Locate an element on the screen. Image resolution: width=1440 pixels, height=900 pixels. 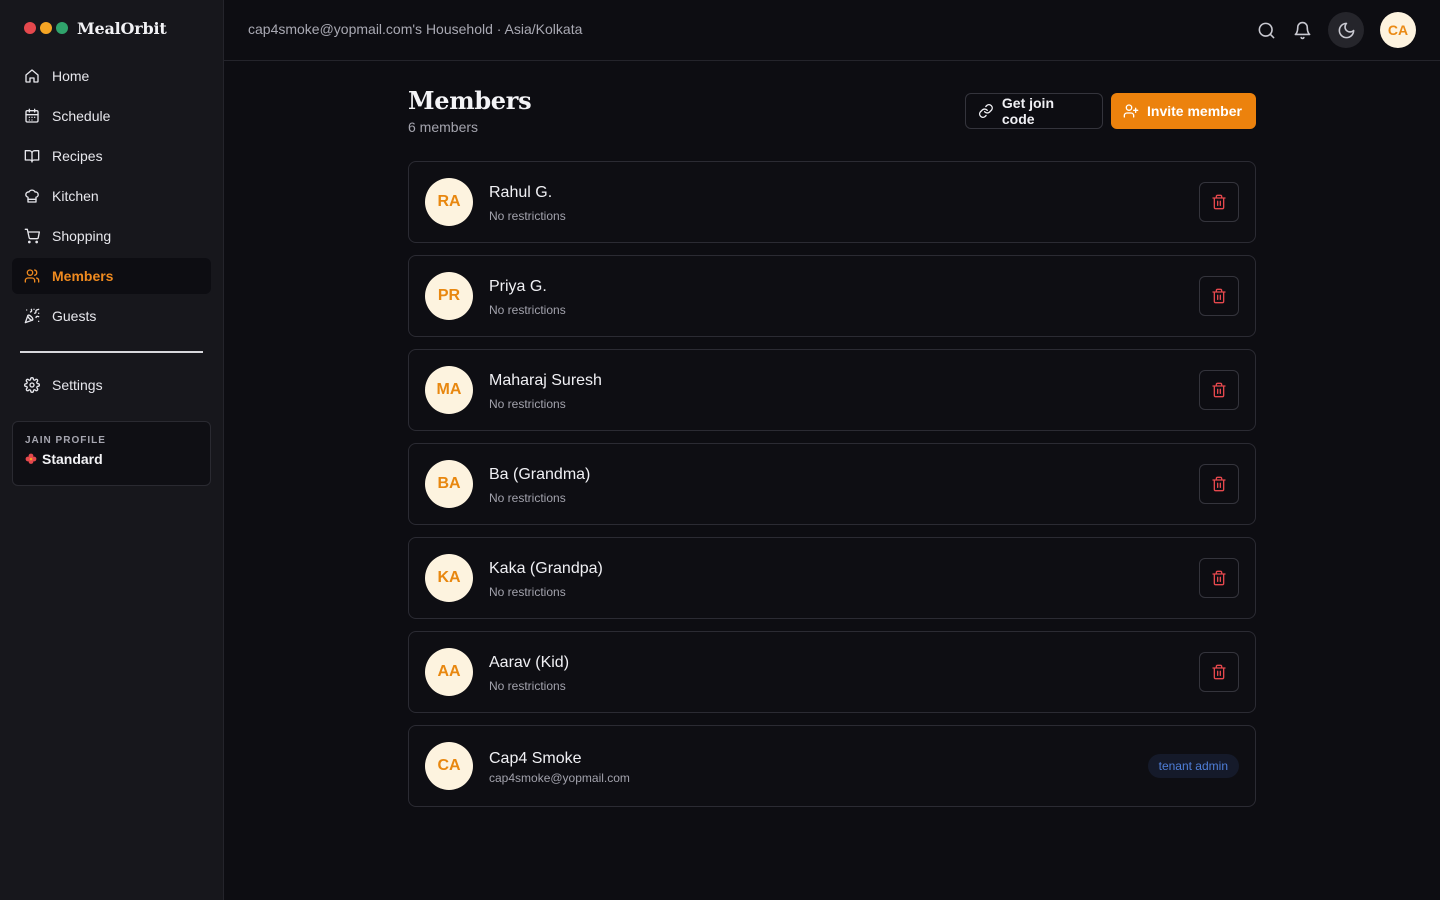
top-actions: CA is located at coordinates (1332, 30).